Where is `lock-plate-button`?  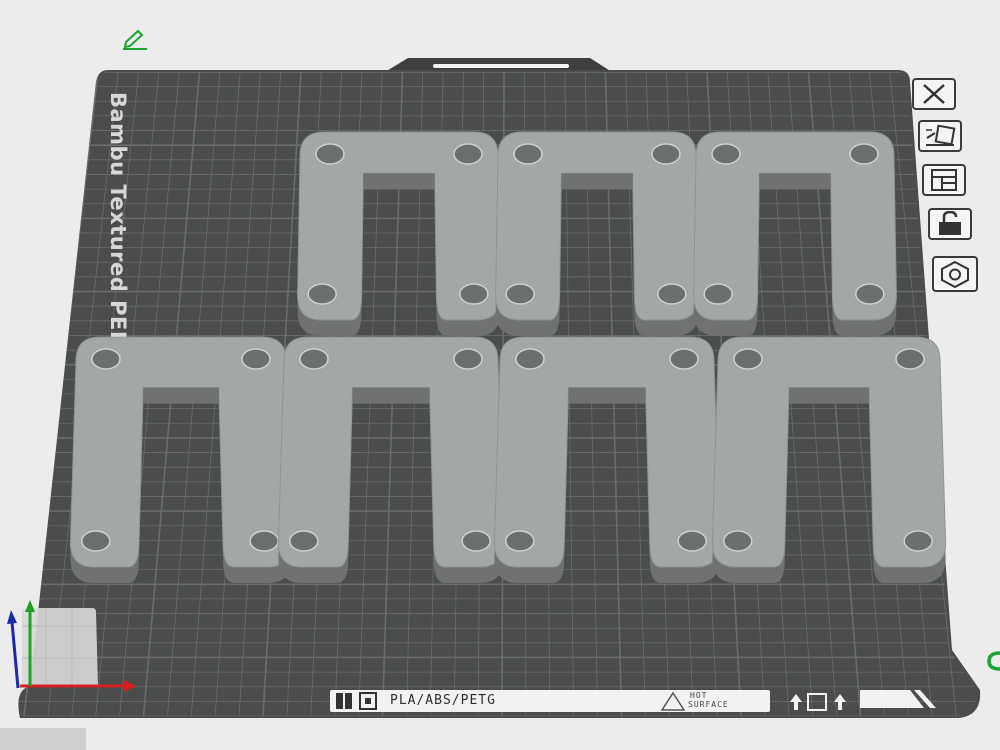 lock-plate-button is located at coordinates (950, 224).